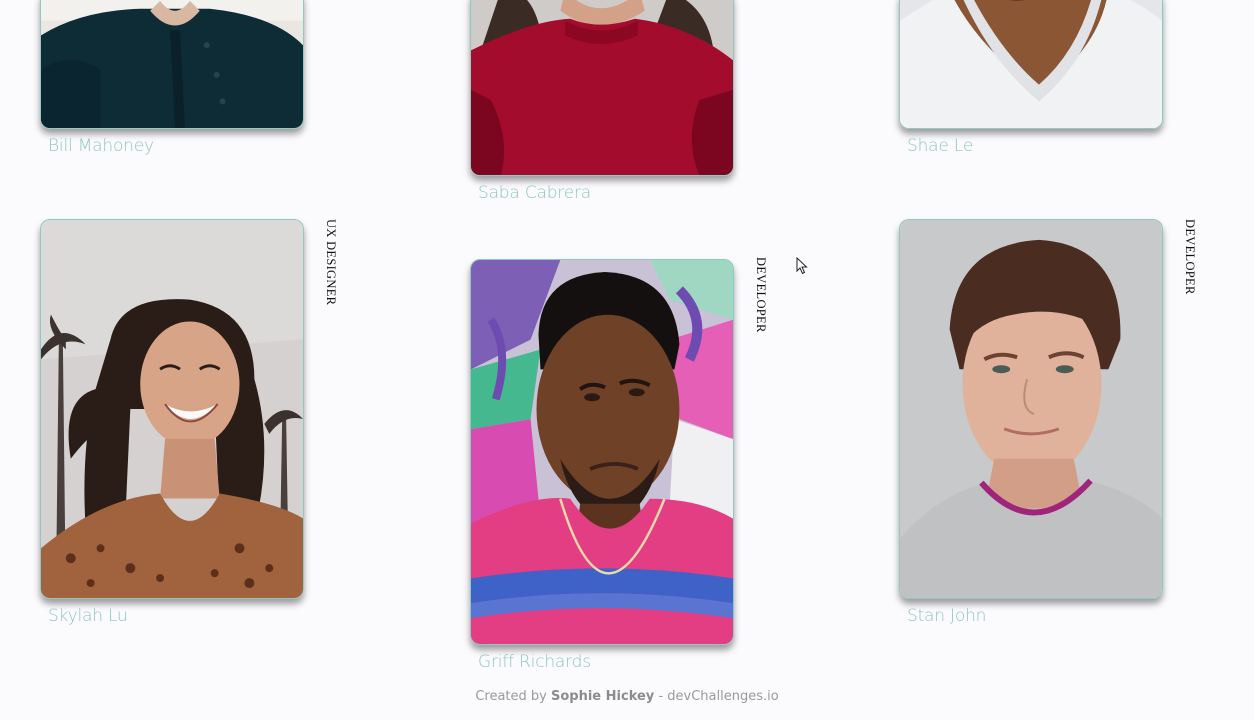 This screenshot has height=720, width=1254. I want to click on team-card-stan-john: Stan John DEVELOPER, so click(1048, 422).